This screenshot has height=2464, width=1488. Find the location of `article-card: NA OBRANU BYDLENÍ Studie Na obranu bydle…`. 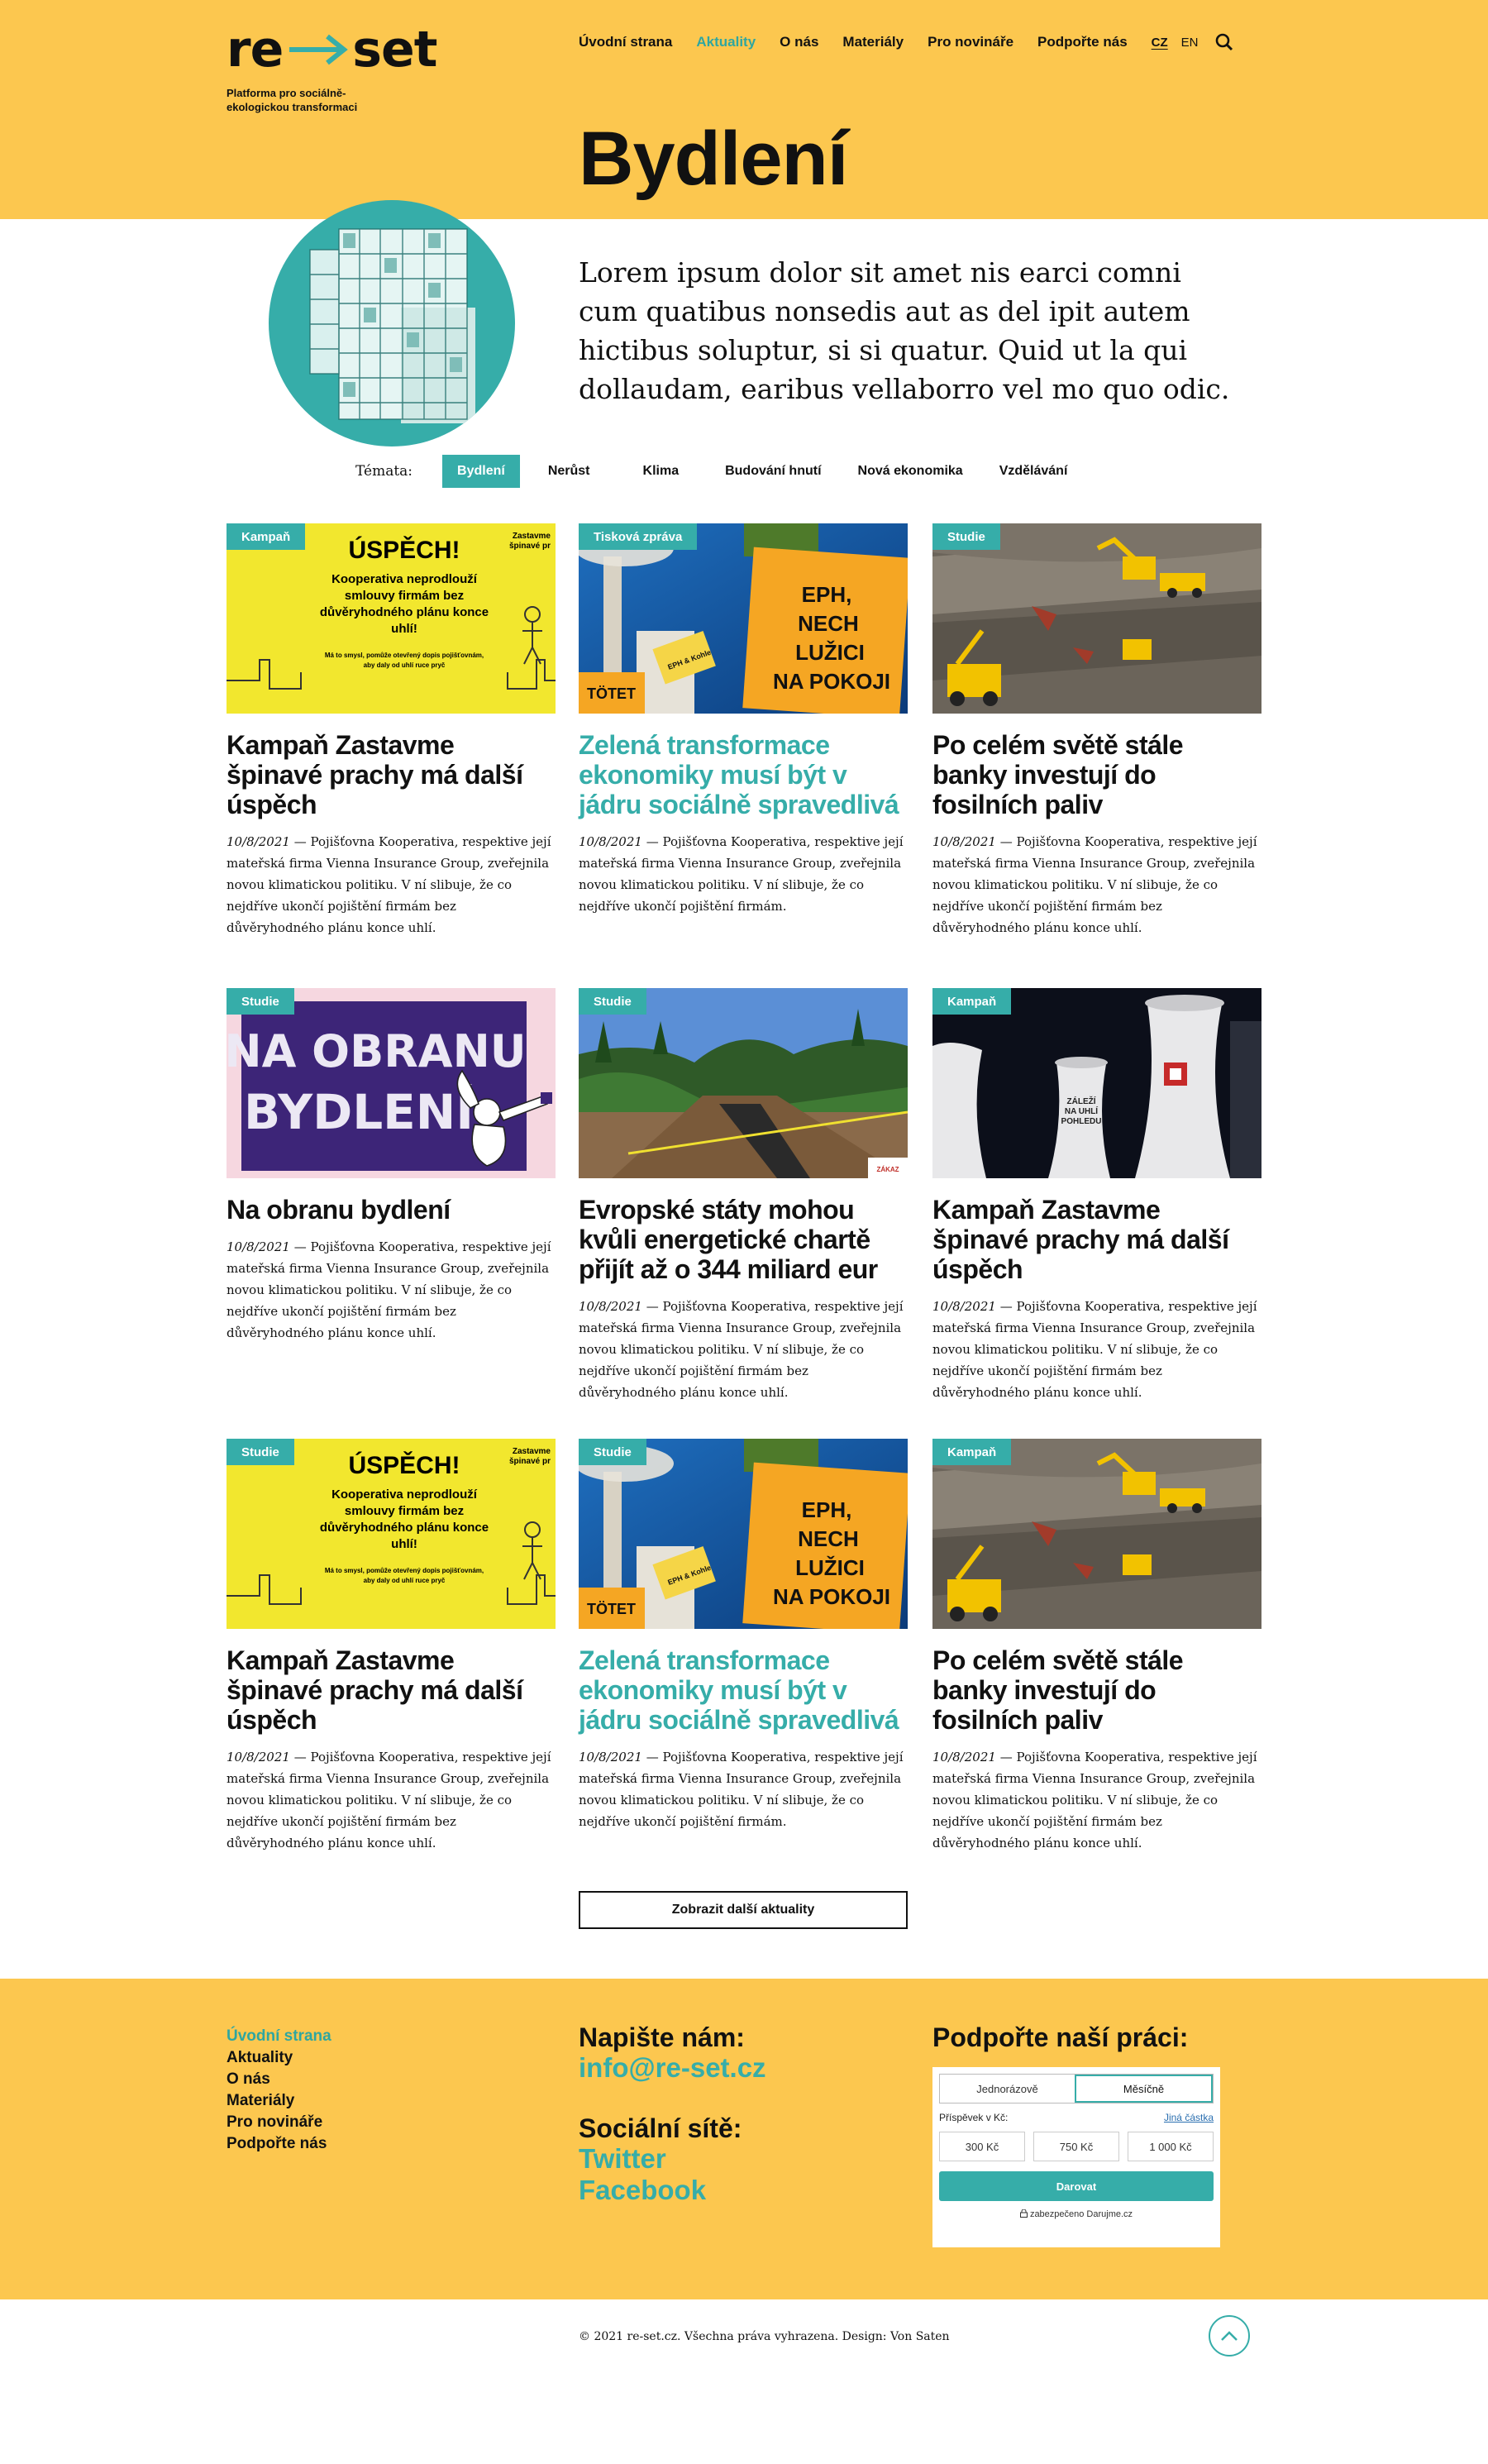

article-card: NA OBRANU BYDLENÍ Studie Na obranu bydle… is located at coordinates (391, 1166).